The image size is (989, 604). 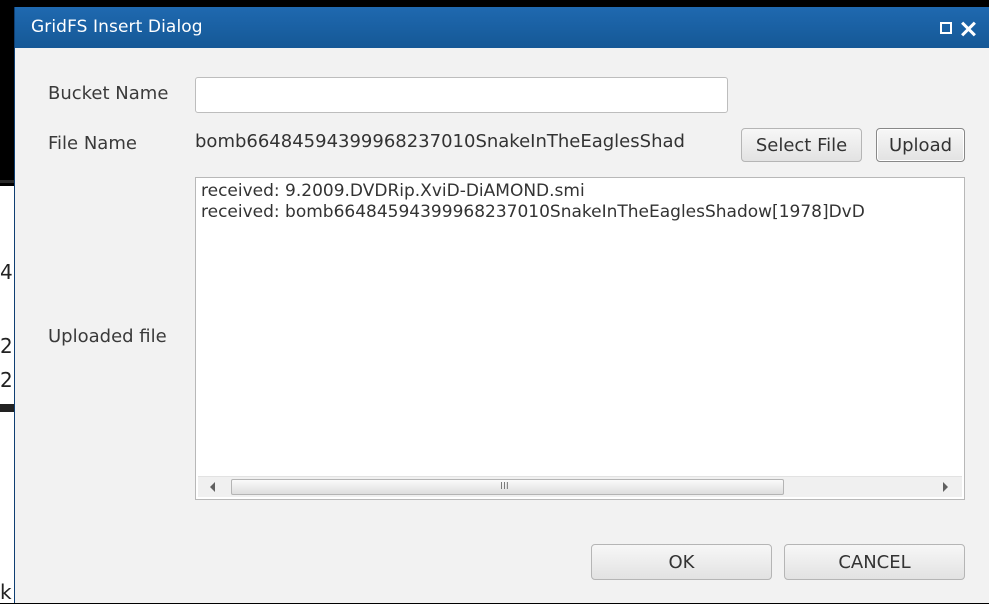 What do you see at coordinates (461, 95) in the screenshot?
I see `bucket-name-input` at bounding box center [461, 95].